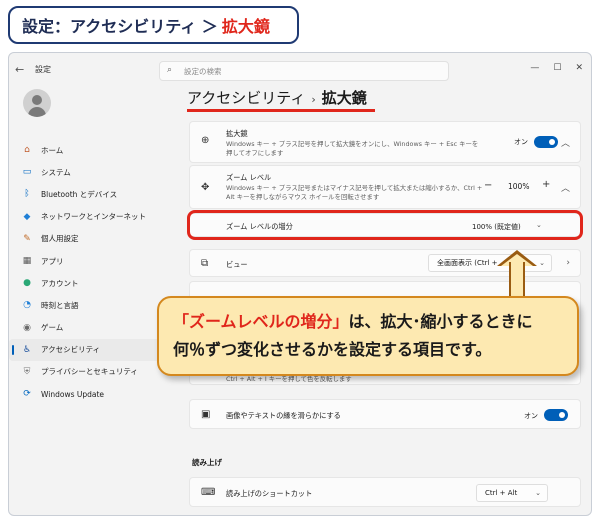 This screenshot has width=600, height=518. I want to click on zoom-in-button: +, so click(546, 184).